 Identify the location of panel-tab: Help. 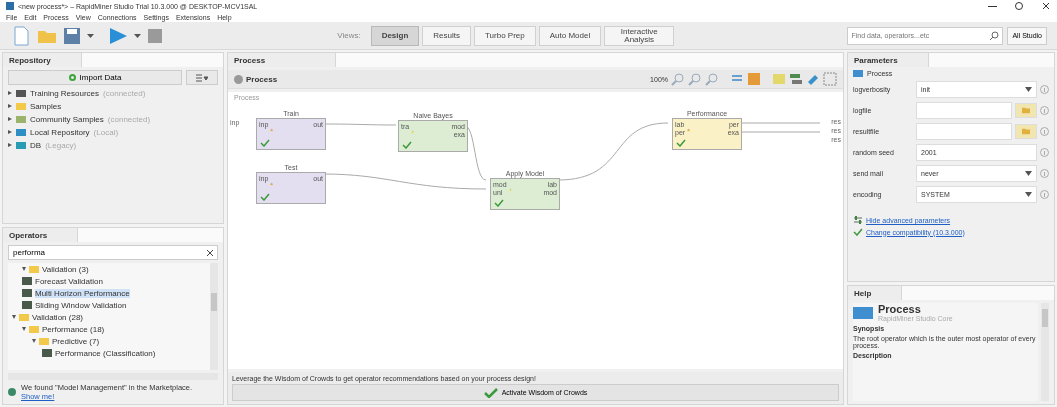
(875, 293).